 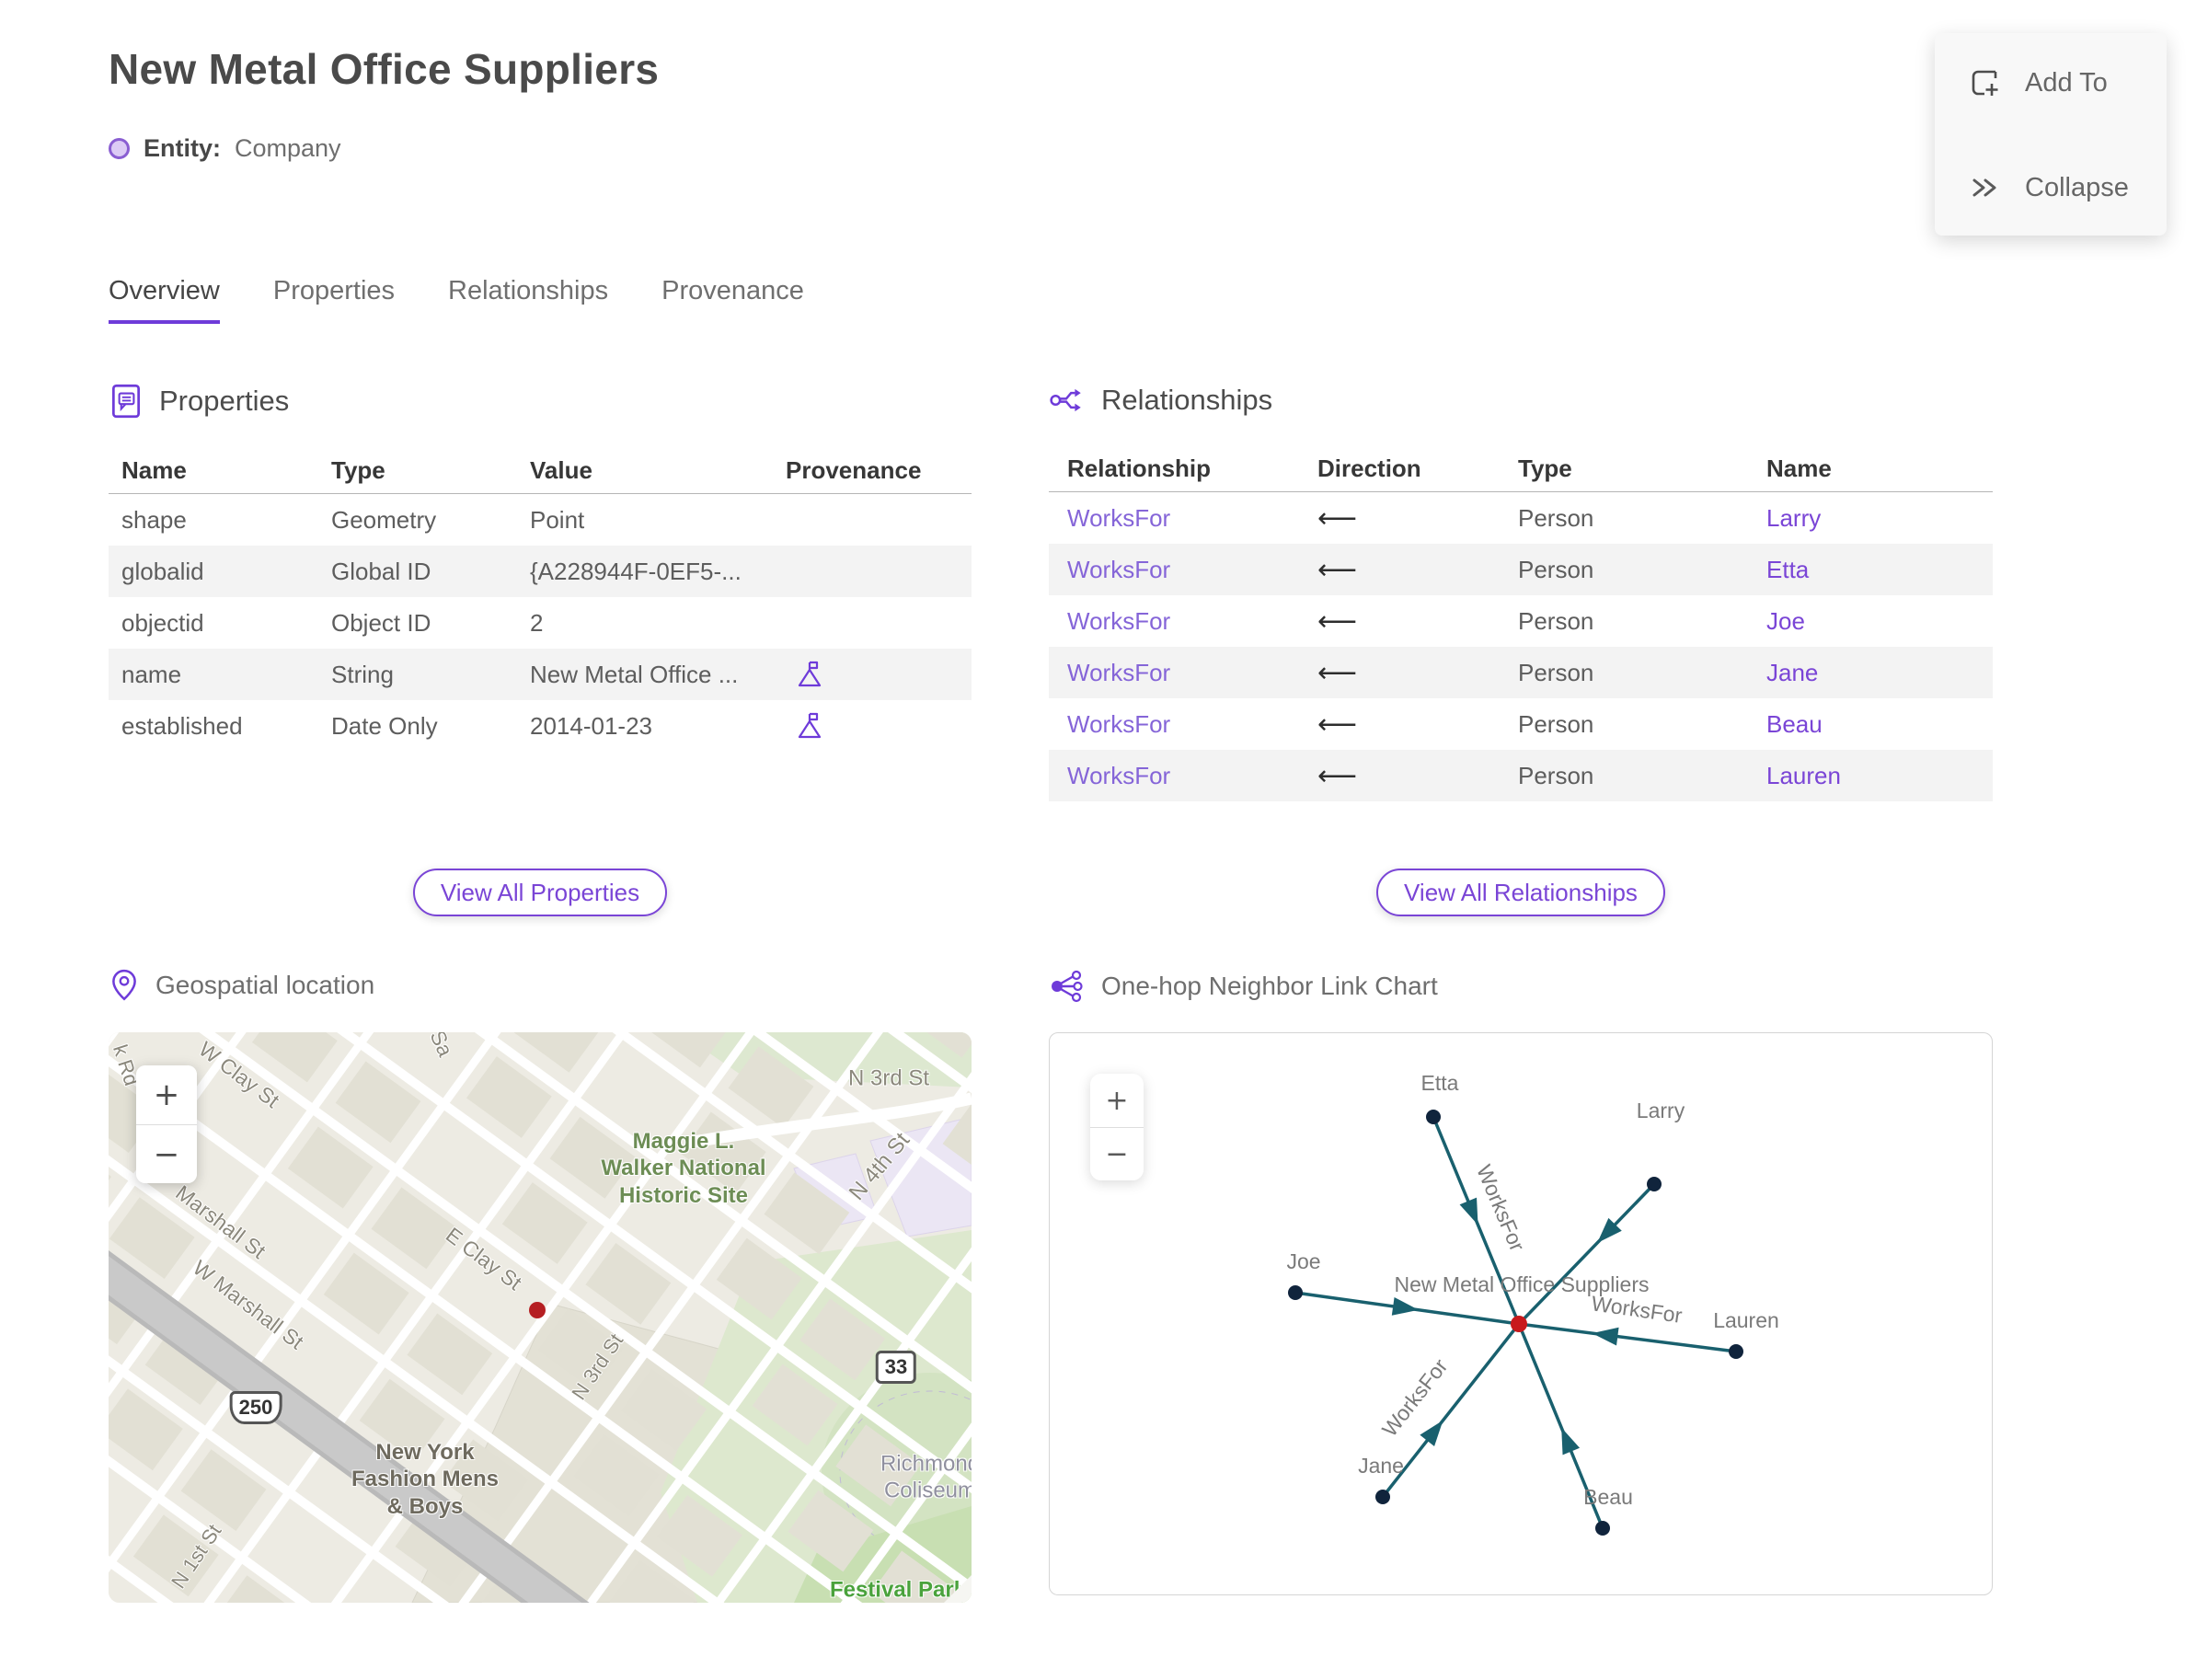 I want to click on properties-section-header: Properties, so click(x=540, y=401).